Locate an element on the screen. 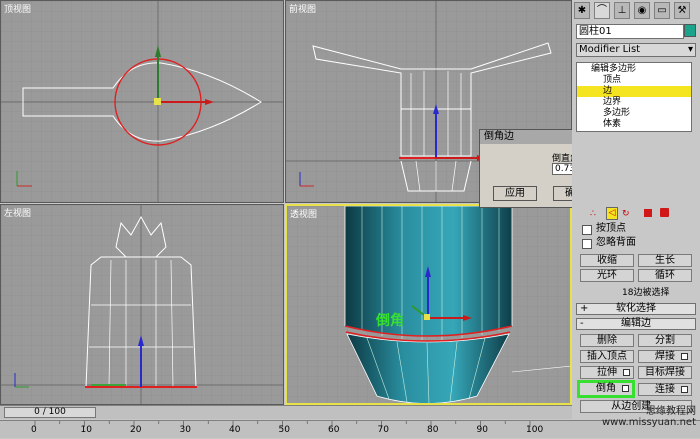  loop-button: 循环 is located at coordinates (665, 275).